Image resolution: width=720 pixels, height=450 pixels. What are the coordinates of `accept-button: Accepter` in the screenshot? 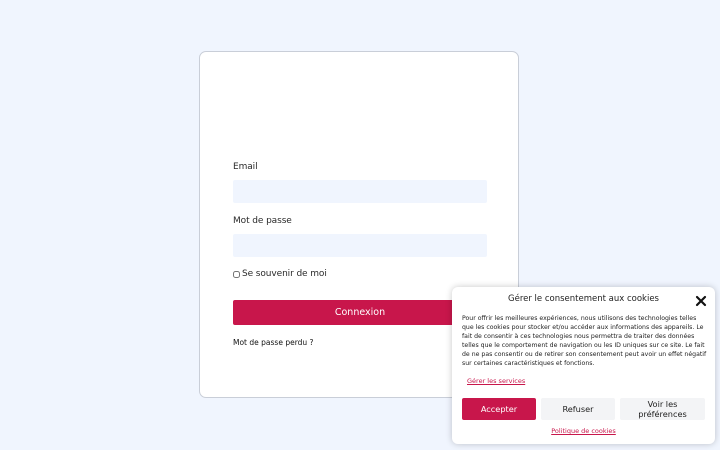 It's located at (499, 409).